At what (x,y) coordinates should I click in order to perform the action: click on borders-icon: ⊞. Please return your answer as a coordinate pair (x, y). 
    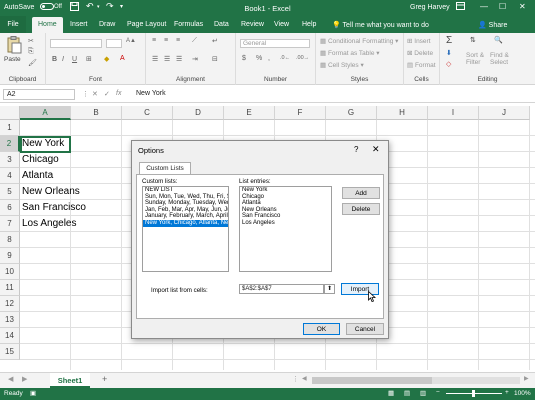
    Looking at the image, I should click on (89, 59).